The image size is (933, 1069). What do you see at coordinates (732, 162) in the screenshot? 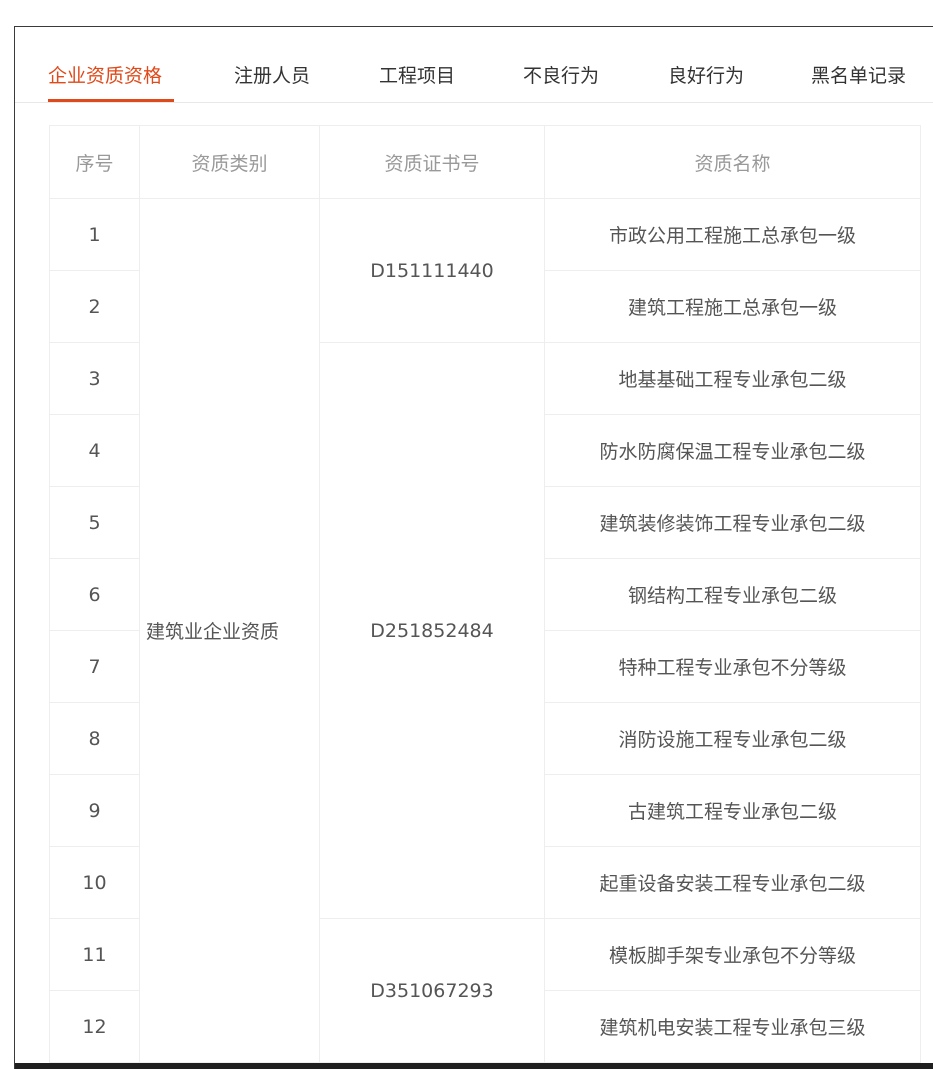
I see `column-header-qualification-name: 资质名称` at bounding box center [732, 162].